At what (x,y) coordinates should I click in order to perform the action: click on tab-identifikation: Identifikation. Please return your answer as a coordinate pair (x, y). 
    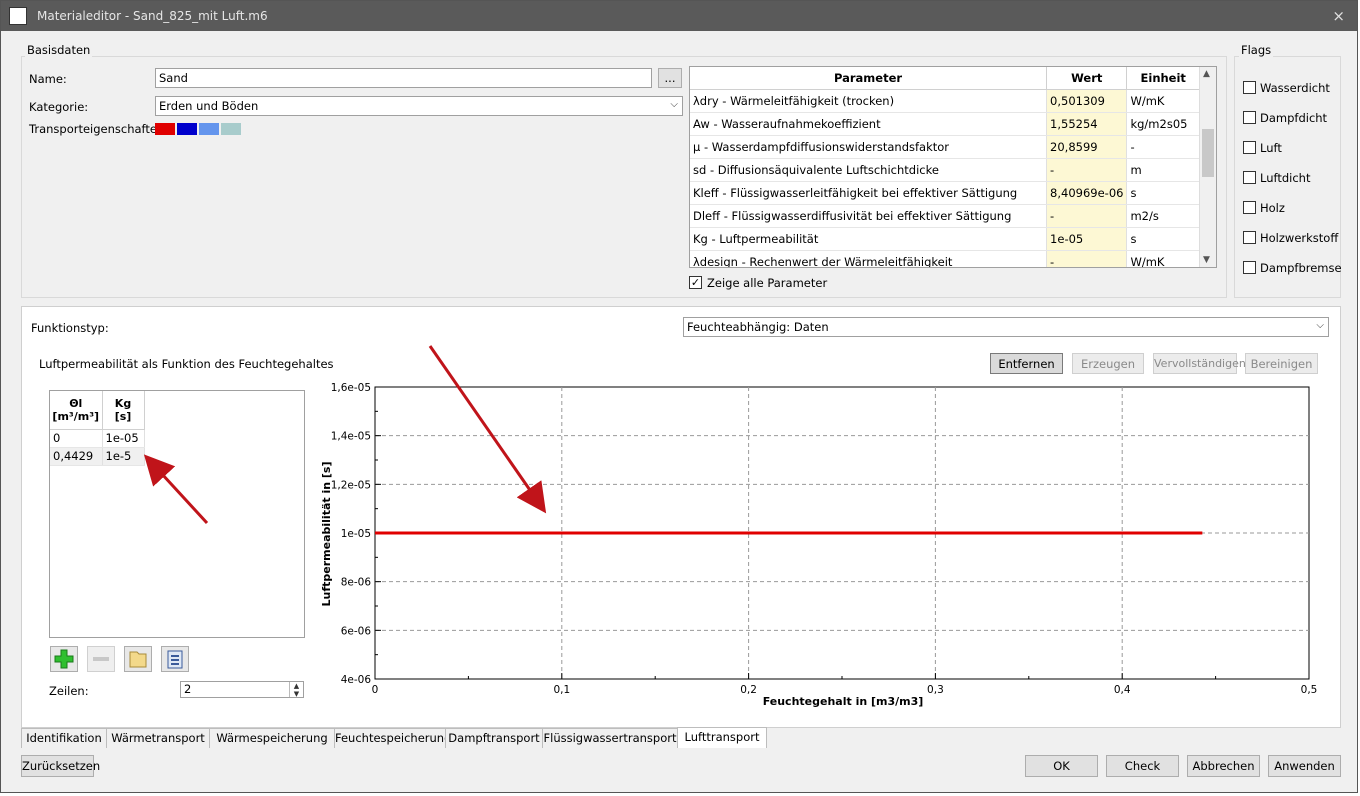
    Looking at the image, I should click on (64, 738).